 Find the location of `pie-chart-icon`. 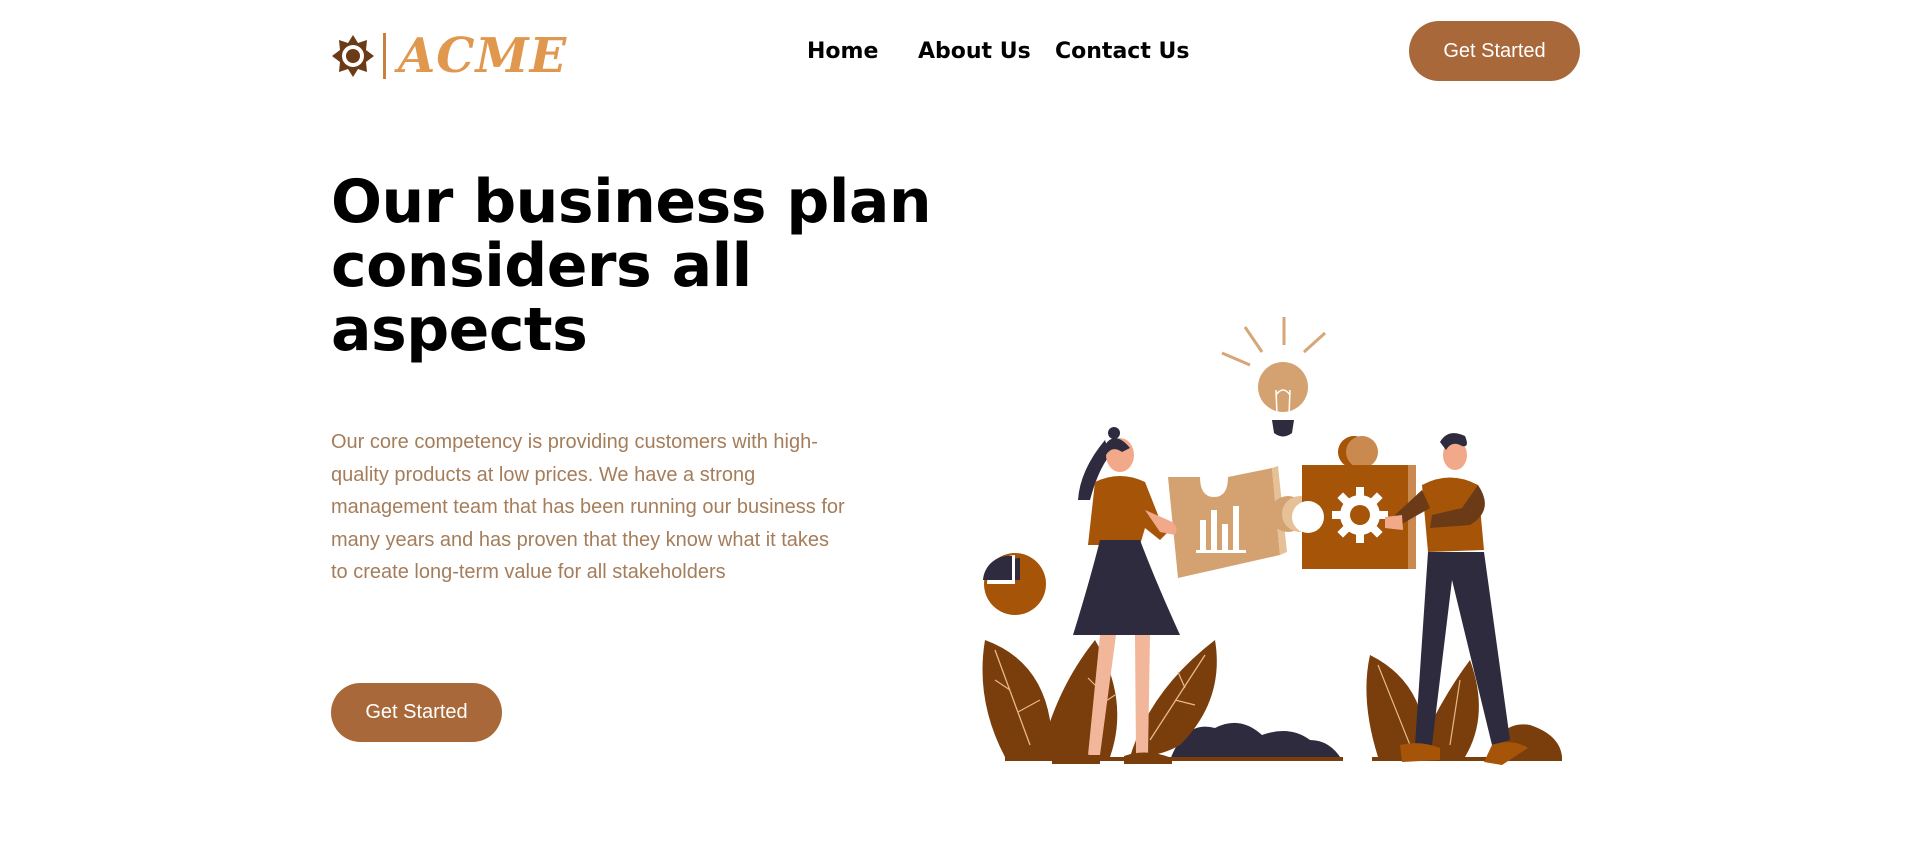

pie-chart-icon is located at coordinates (1014, 584).